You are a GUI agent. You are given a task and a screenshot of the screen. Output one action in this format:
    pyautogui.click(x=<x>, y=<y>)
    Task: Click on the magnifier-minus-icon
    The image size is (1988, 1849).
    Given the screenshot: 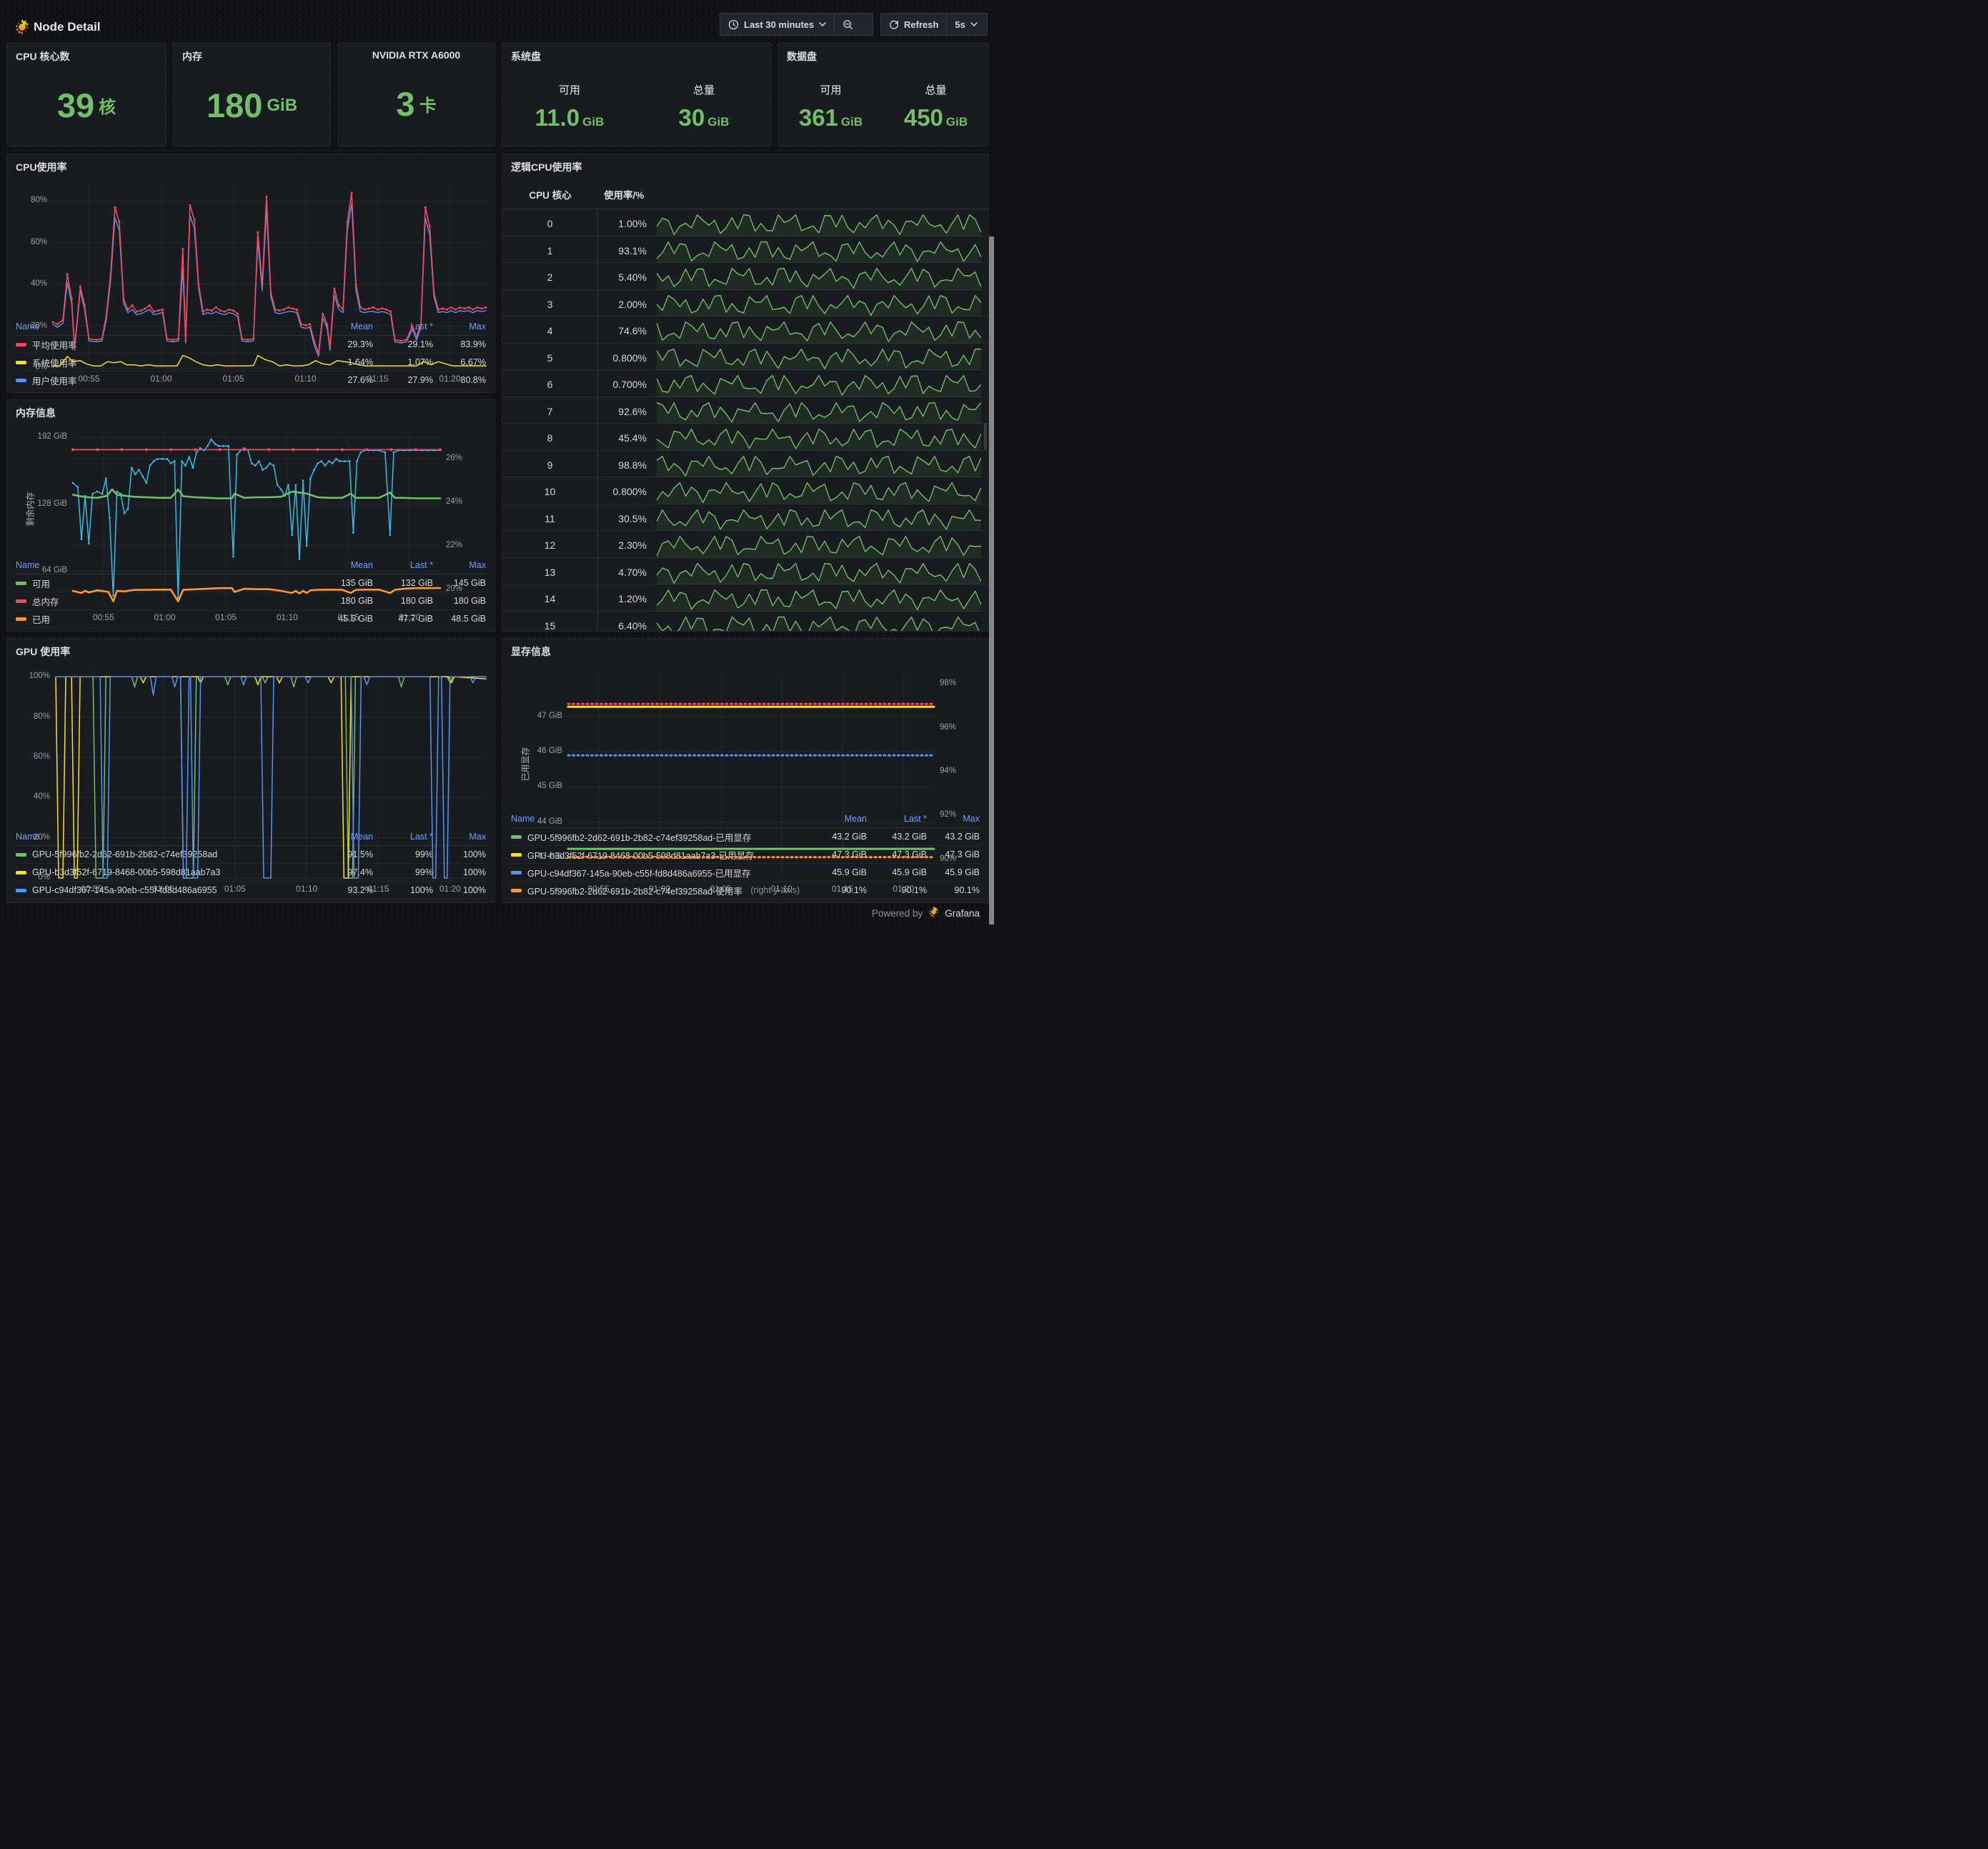 What is the action you would take?
    pyautogui.click(x=848, y=24)
    